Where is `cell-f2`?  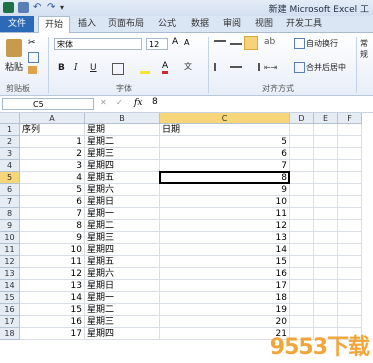
cell-f2 is located at coordinates (350, 142).